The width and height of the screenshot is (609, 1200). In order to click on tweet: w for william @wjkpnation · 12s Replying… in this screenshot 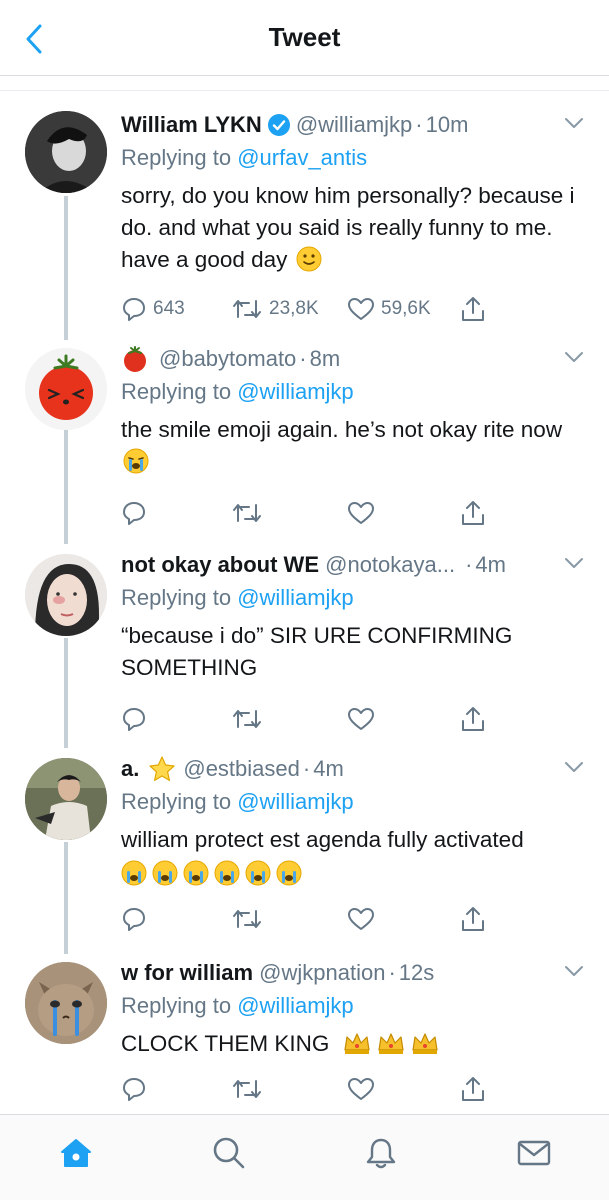, I will do `click(304, 1031)`.